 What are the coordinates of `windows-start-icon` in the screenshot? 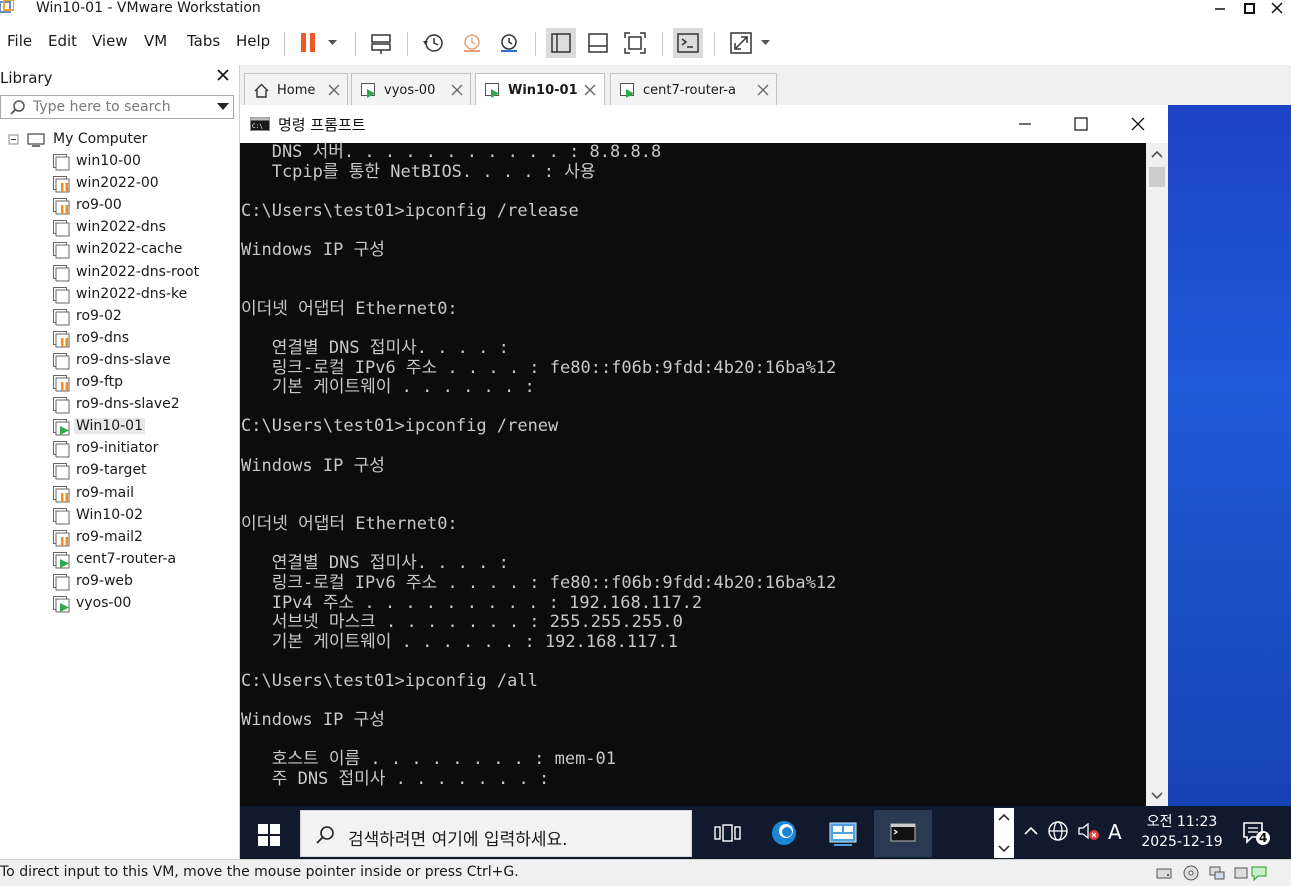 It's located at (269, 835).